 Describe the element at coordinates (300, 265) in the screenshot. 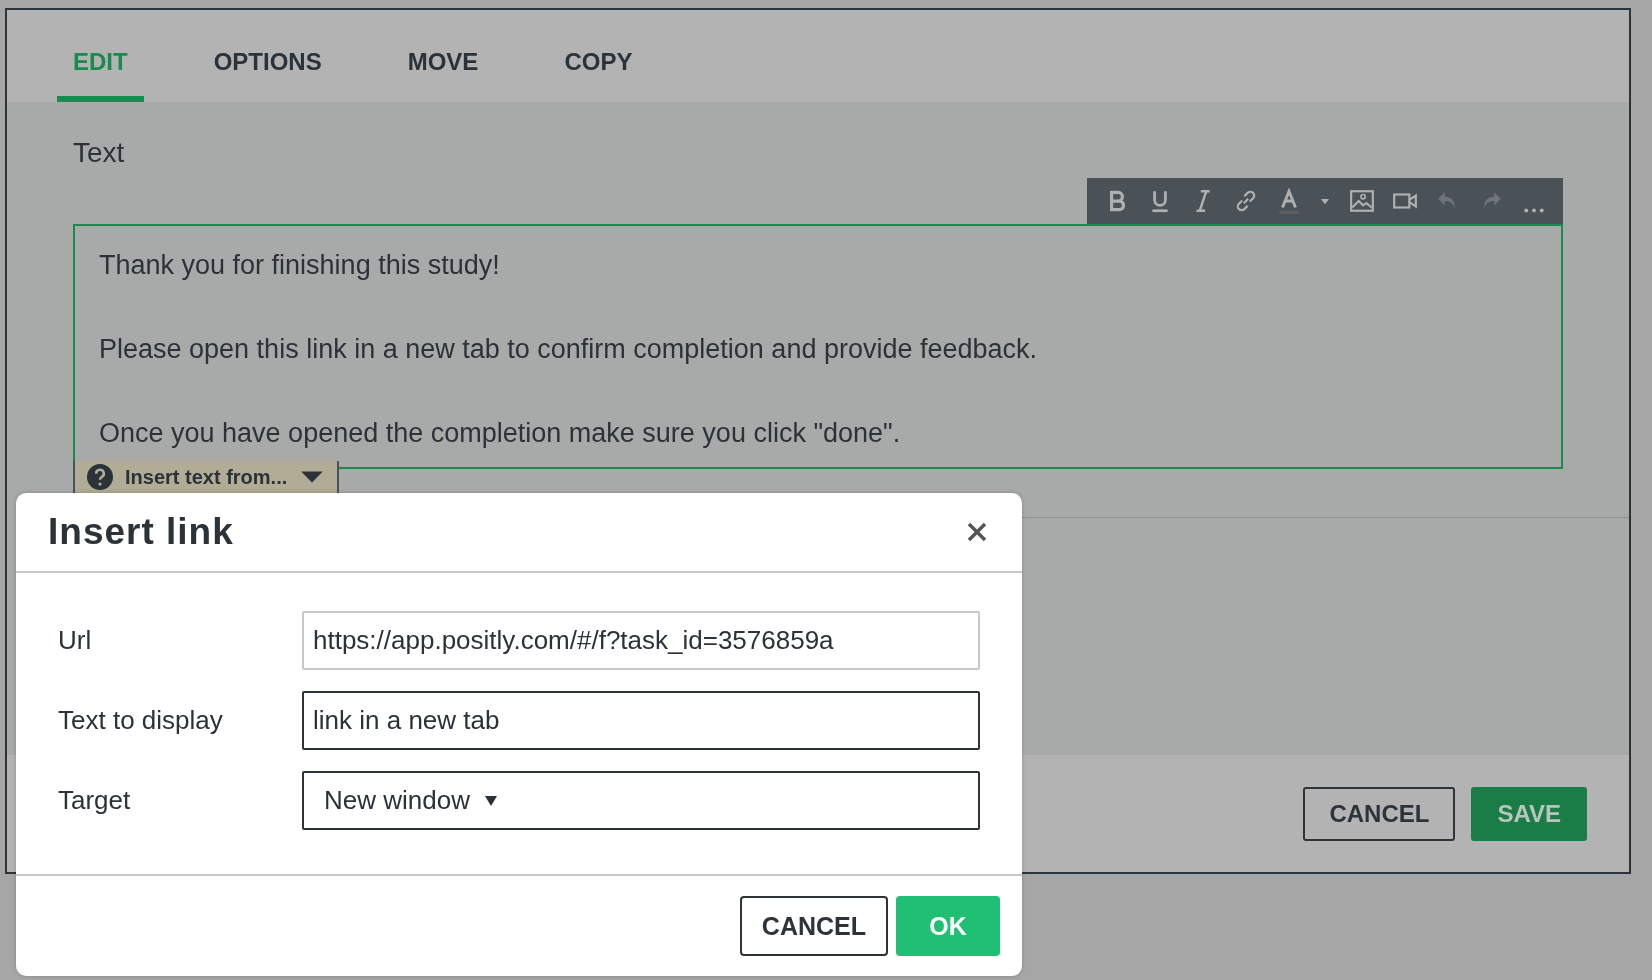

I see `paragraph: Thank you for finishing this study!` at that location.